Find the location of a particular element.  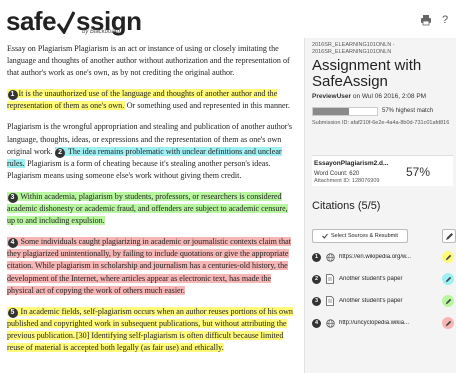

logo-checkmark-icon is located at coordinates (66, 22).